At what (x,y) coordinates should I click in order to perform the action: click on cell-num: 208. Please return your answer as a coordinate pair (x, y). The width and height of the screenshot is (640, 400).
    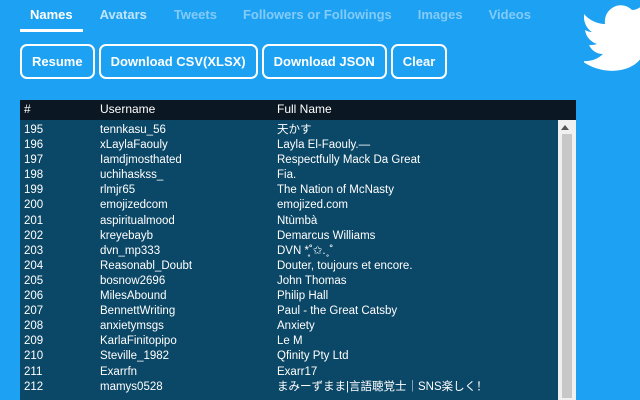
    Looking at the image, I should click on (34, 326).